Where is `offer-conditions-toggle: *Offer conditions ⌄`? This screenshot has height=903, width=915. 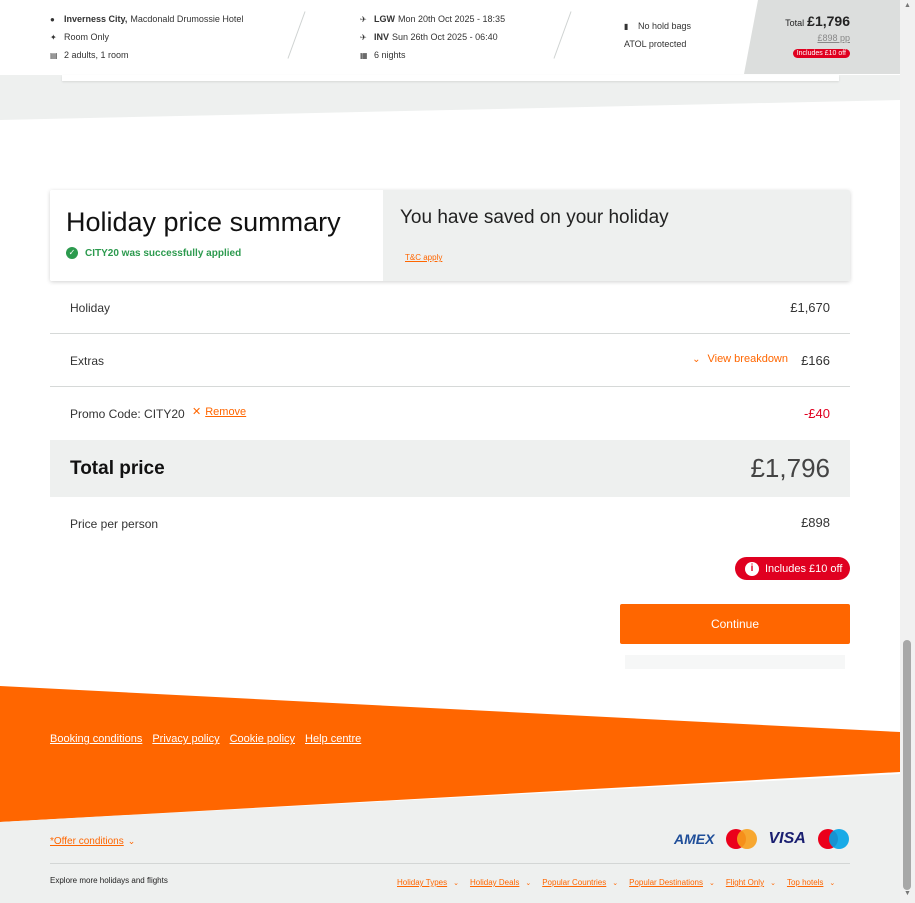
offer-conditions-toggle: *Offer conditions ⌄ is located at coordinates (92, 841).